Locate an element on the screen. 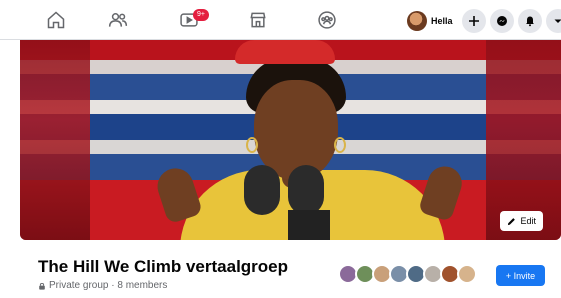 The height and width of the screenshot is (298, 561). lock-icon is located at coordinates (42, 286).